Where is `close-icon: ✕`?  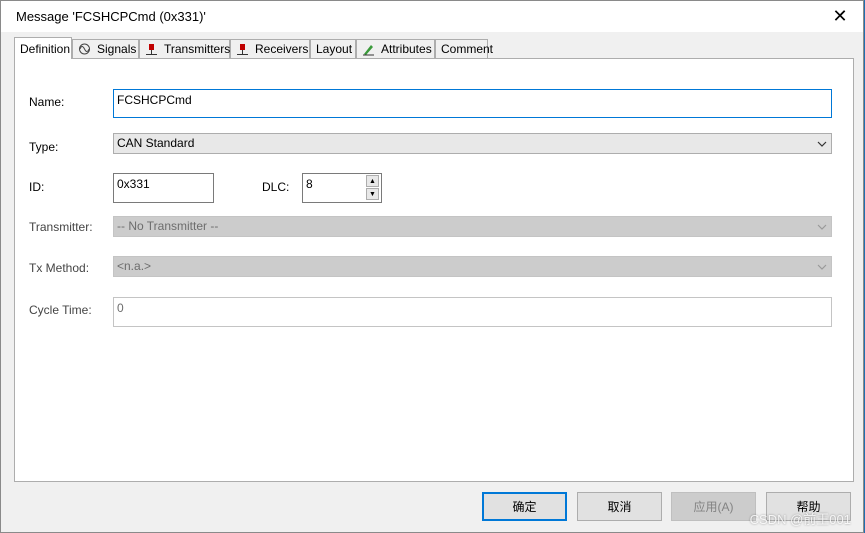 close-icon: ✕ is located at coordinates (840, 16).